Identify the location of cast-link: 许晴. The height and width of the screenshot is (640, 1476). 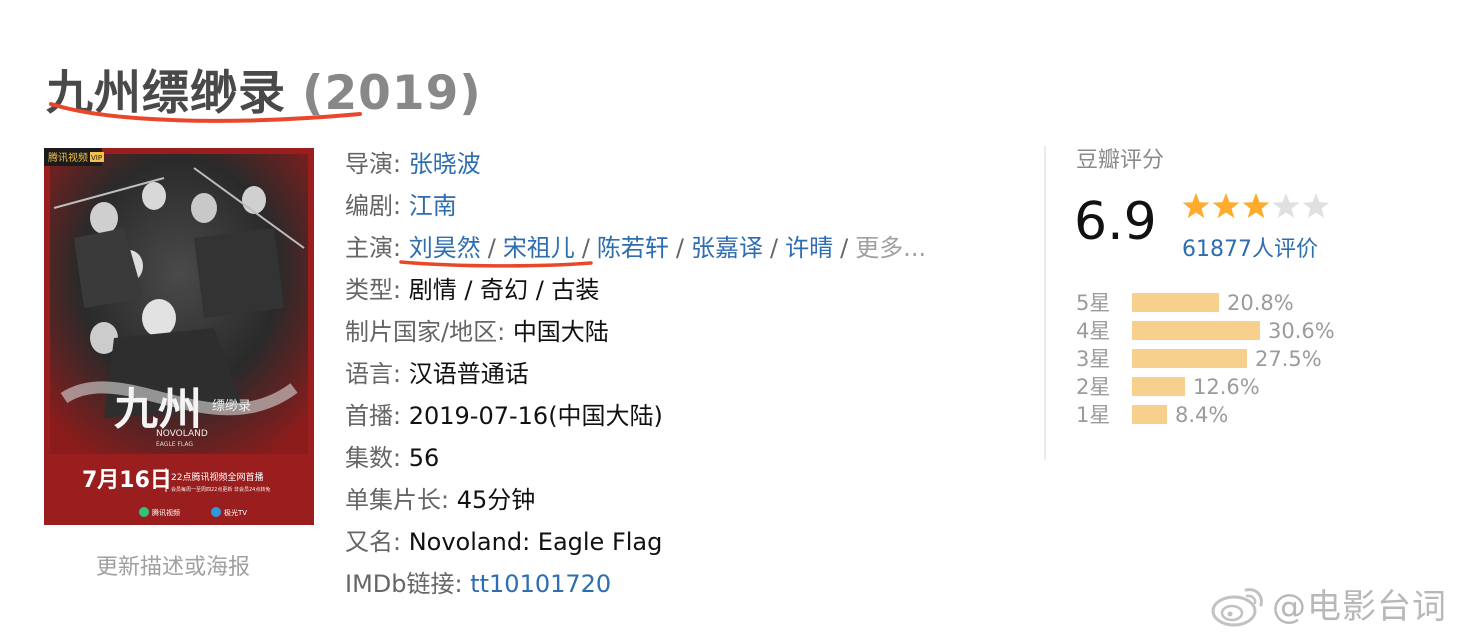
(809, 248).